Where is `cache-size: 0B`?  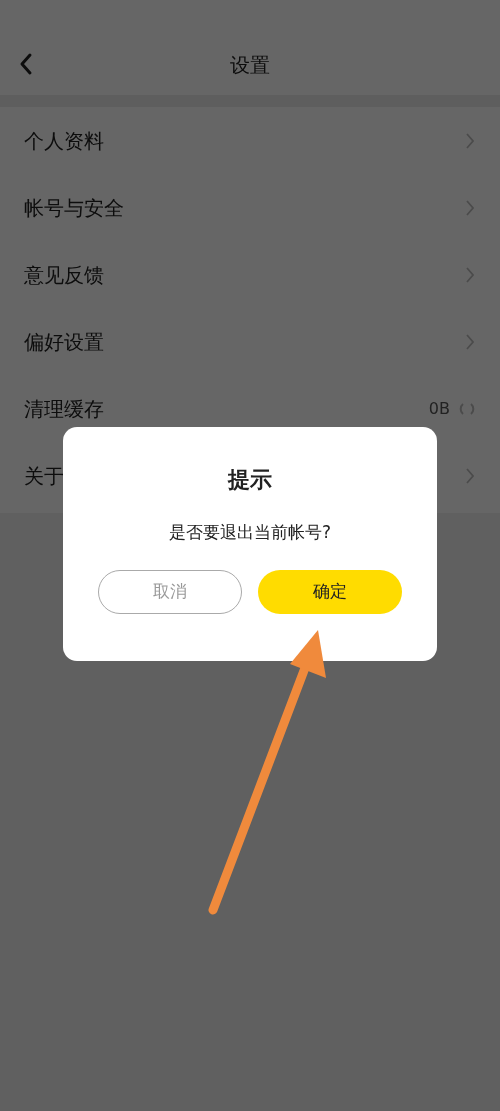 cache-size: 0B is located at coordinates (439, 408).